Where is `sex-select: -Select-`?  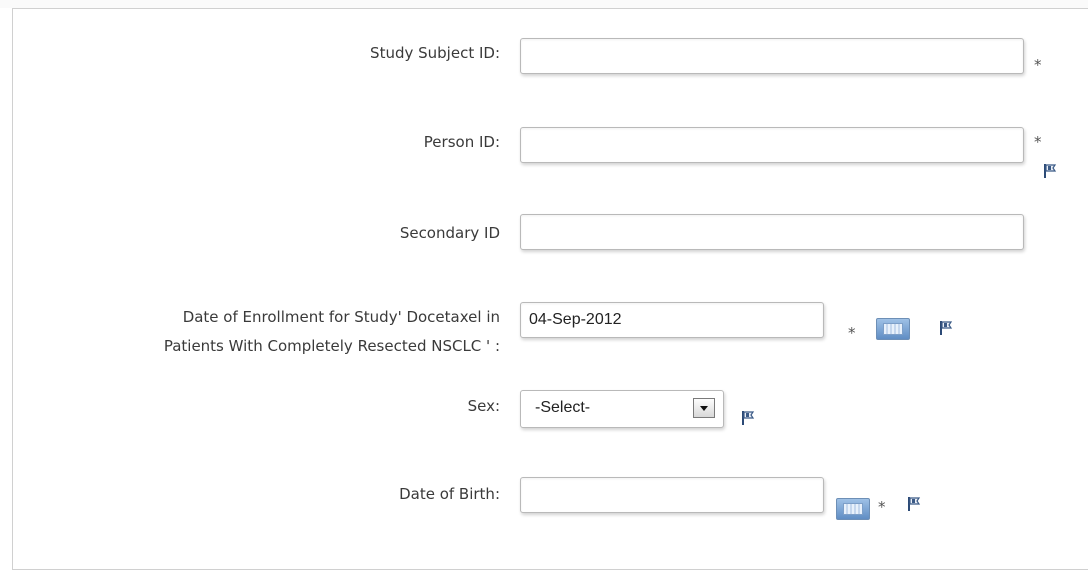 sex-select: -Select- is located at coordinates (622, 409).